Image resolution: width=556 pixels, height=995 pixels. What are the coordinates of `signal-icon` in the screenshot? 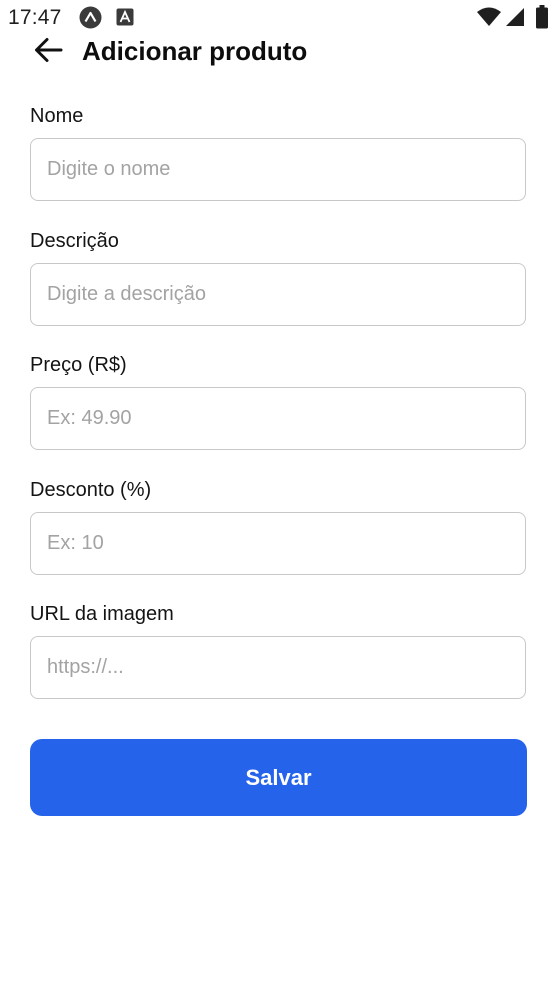 It's located at (515, 17).